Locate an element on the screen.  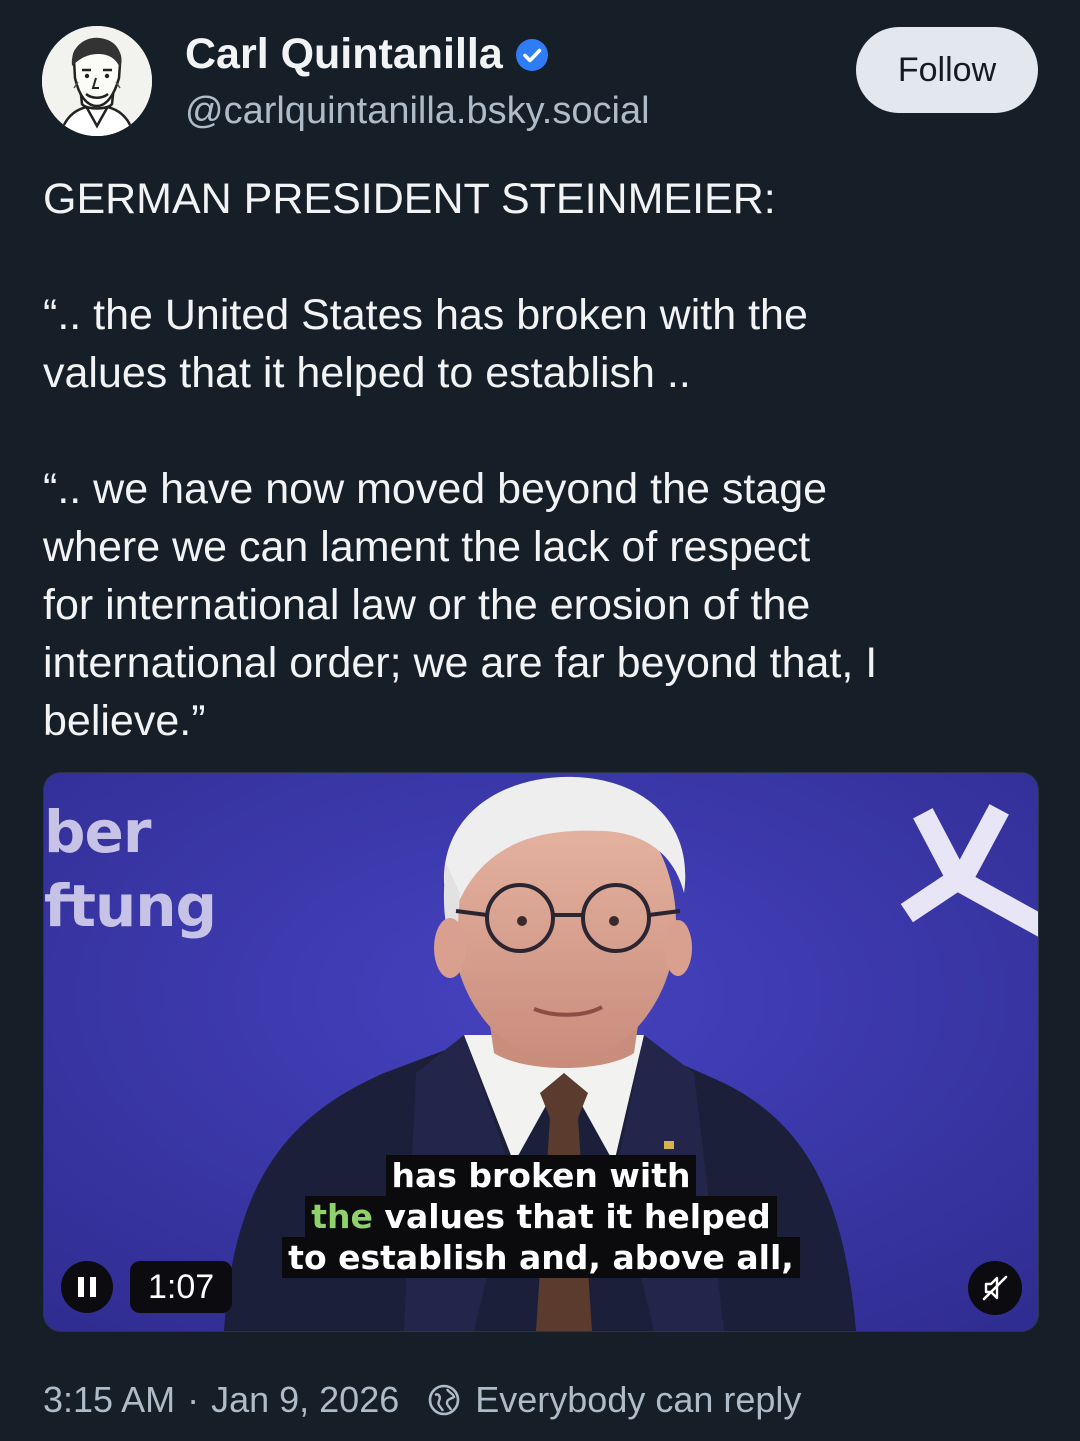
caption-line: to establish and, above all, is located at coordinates (541, 1257).